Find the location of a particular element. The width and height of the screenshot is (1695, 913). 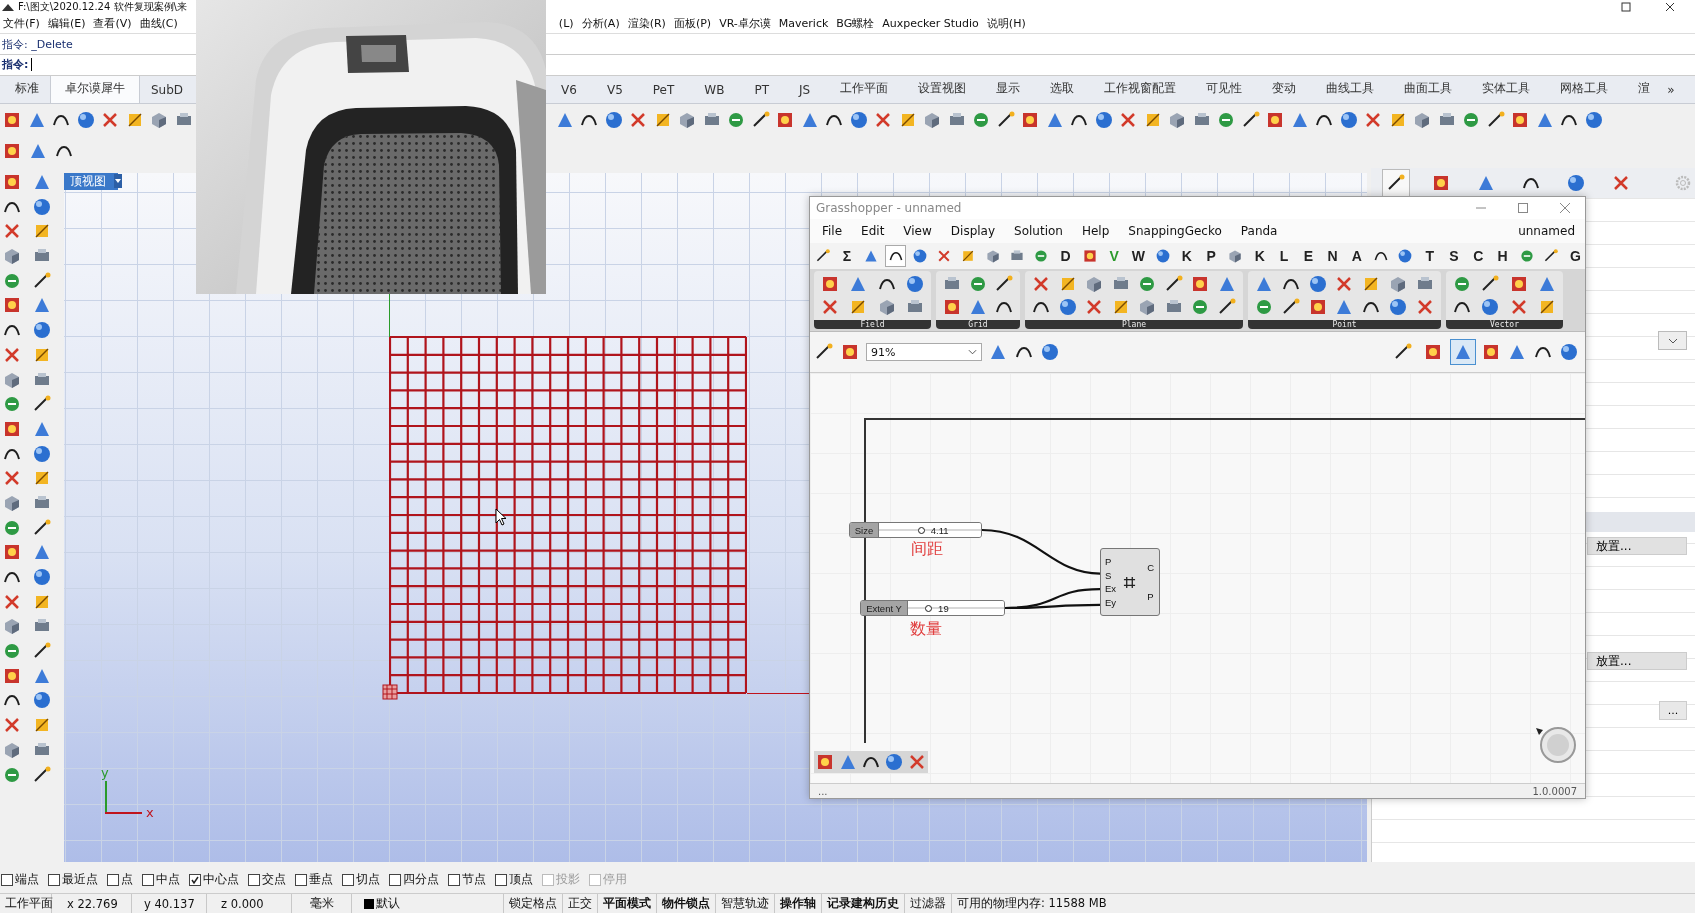

toolbar-tab: 渲 is located at coordinates (1644, 89).